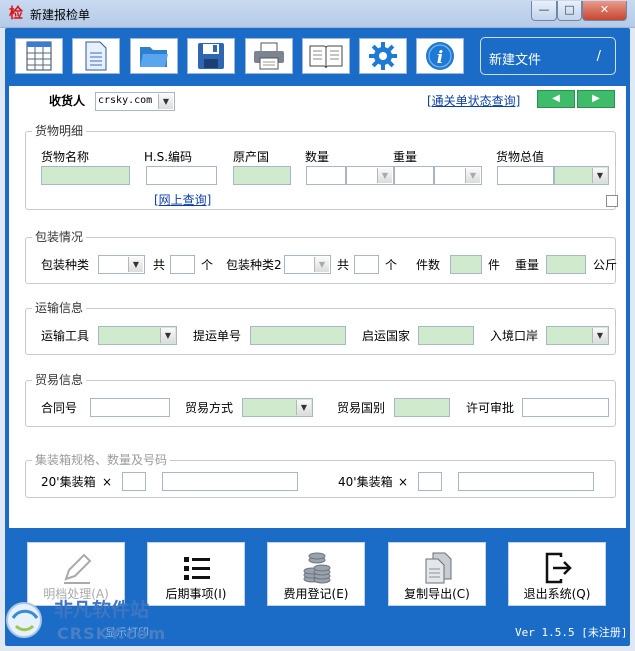 The image size is (635, 651). What do you see at coordinates (612, 201) in the screenshot?
I see `goods-checkbox` at bounding box center [612, 201].